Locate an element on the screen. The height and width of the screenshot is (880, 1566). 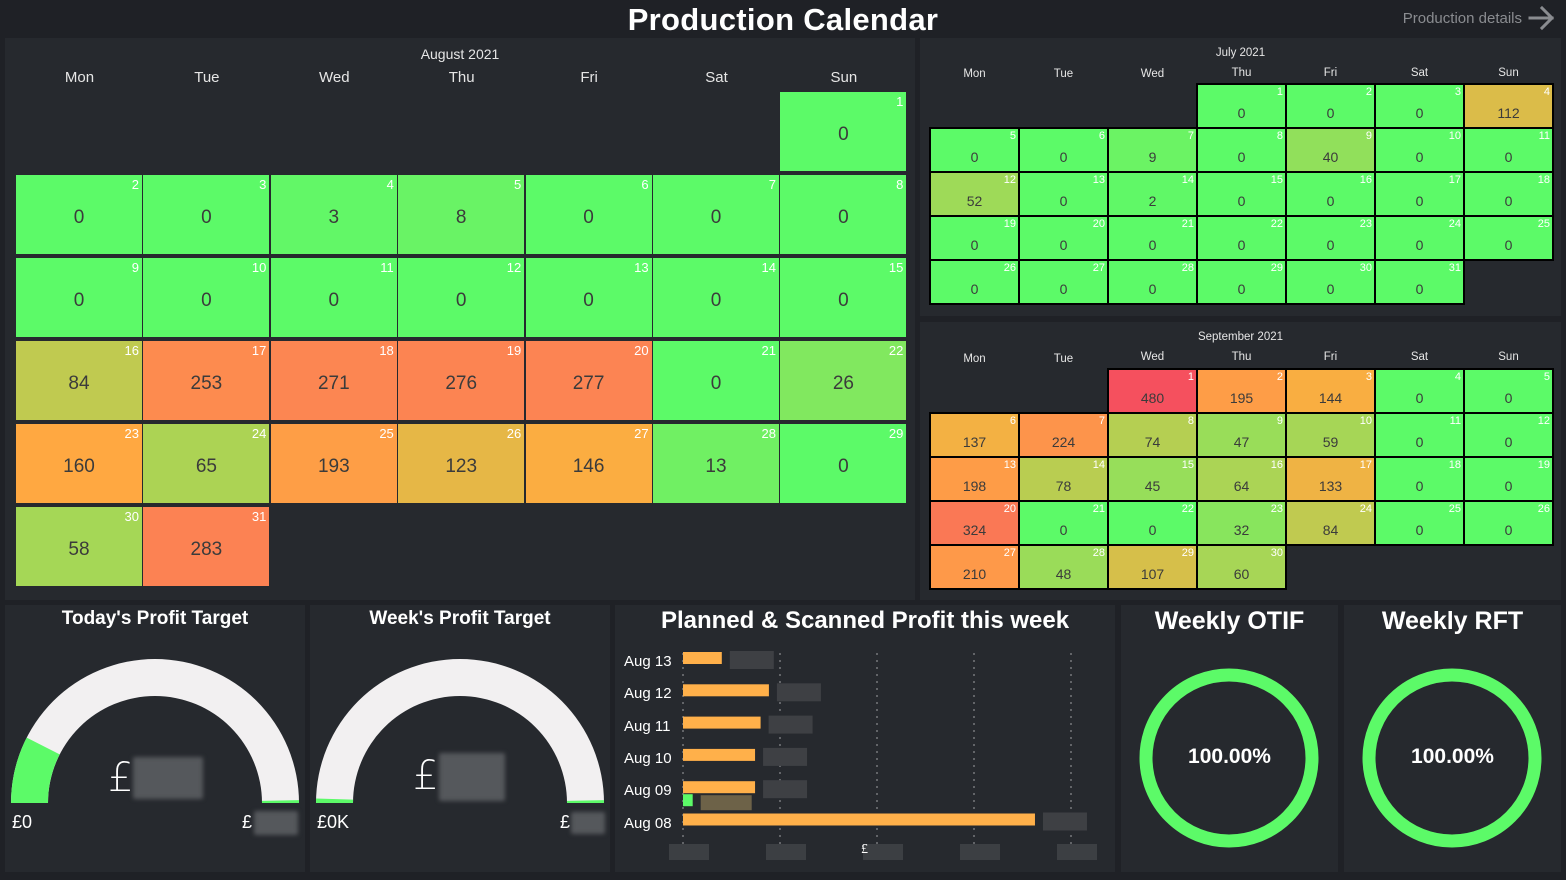
calendar-day-cell: 3 144 is located at coordinates (1330, 391).